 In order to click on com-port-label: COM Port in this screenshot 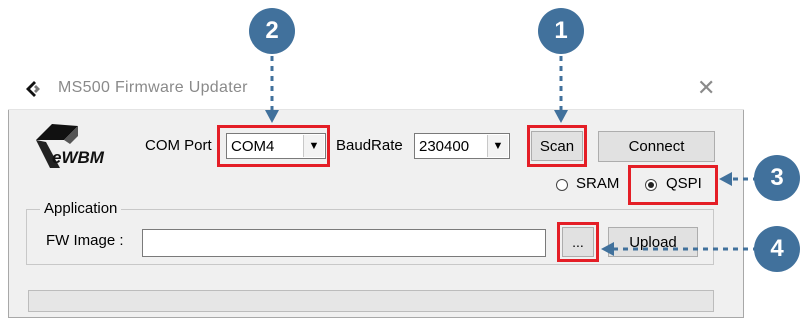, I will do `click(178, 145)`.